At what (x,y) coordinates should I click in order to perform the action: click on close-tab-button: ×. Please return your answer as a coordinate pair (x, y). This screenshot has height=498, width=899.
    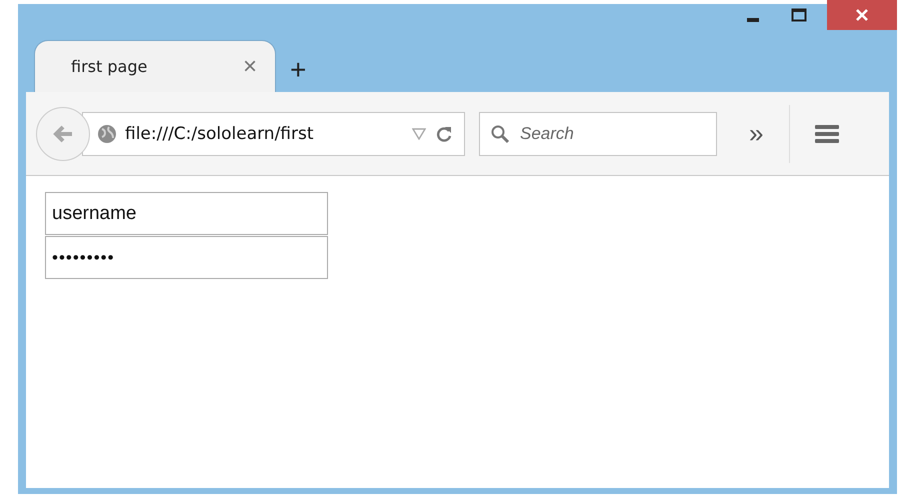
    Looking at the image, I should click on (249, 66).